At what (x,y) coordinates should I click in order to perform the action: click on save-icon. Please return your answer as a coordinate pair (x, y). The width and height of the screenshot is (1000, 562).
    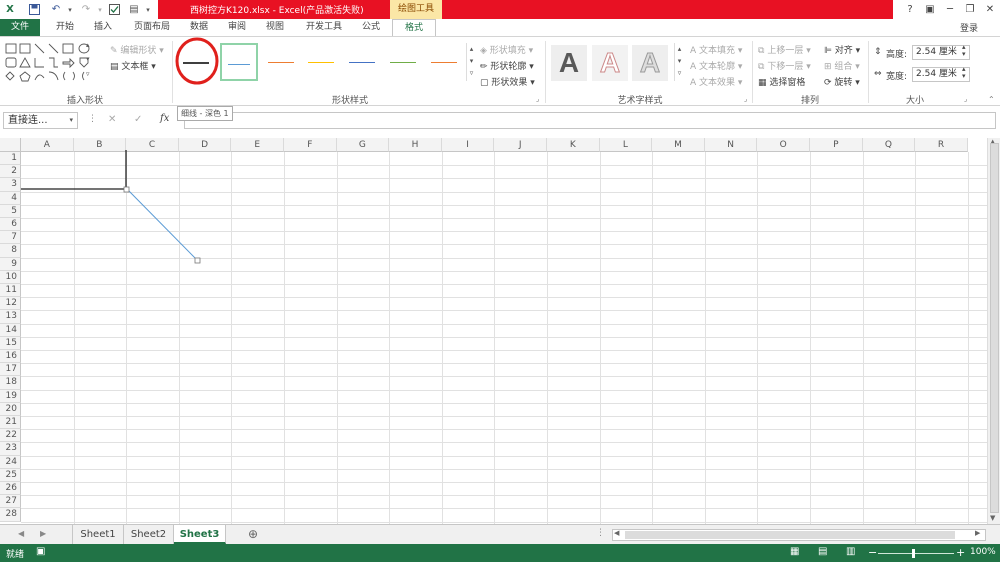
    Looking at the image, I should click on (34, 9).